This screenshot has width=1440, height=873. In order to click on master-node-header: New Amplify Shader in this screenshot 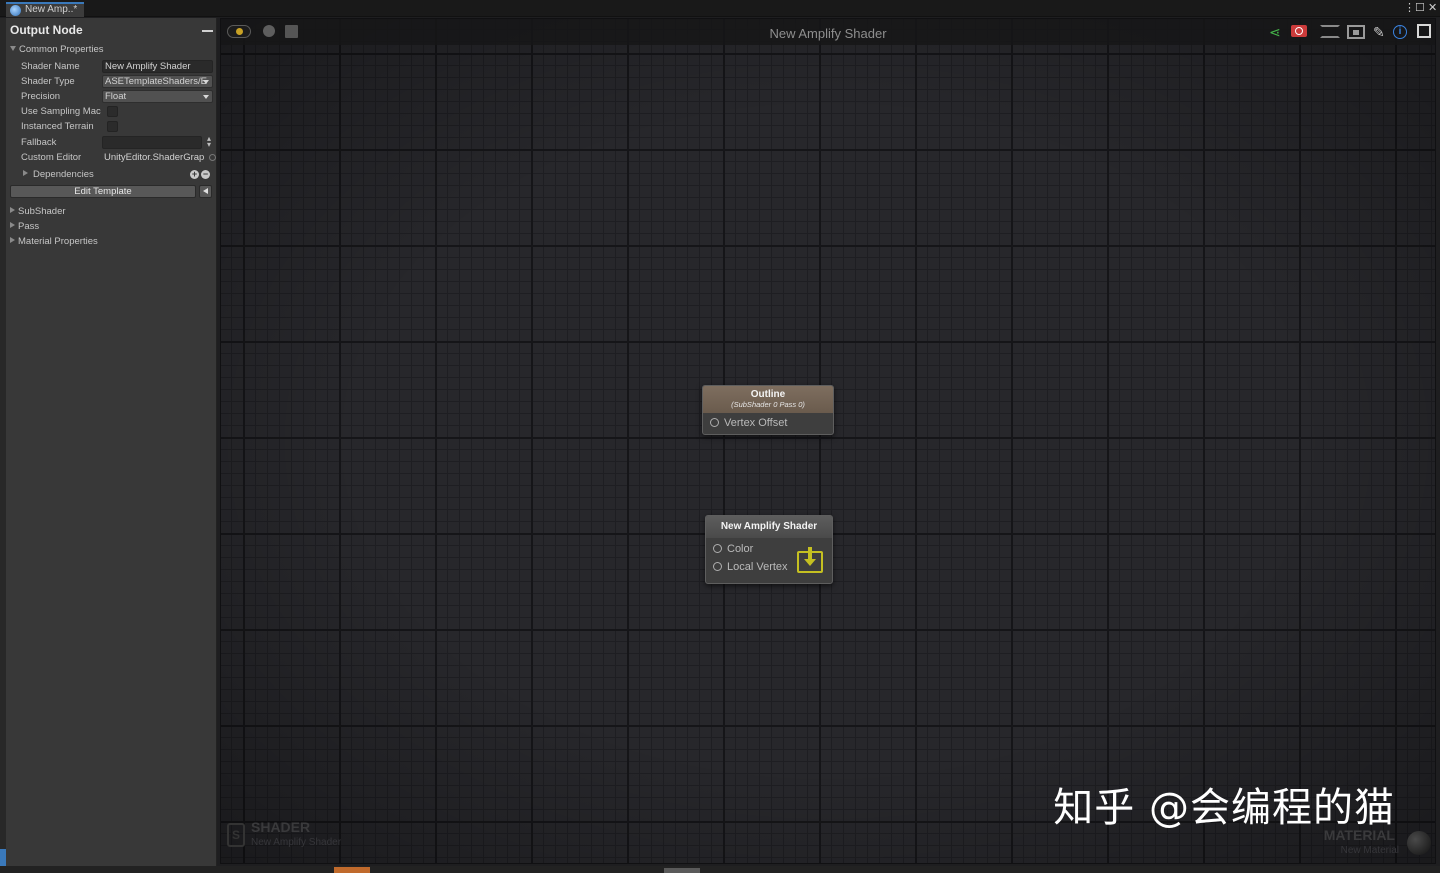, I will do `click(769, 527)`.